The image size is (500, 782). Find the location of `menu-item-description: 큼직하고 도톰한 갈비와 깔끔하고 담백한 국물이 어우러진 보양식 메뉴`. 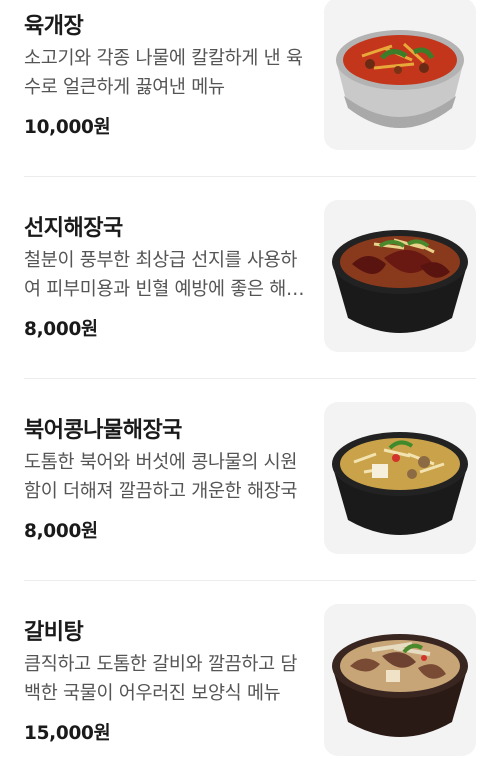

menu-item-description: 큼직하고 도톰한 갈비와 깔끔하고 담백한 국물이 어우러진 보양식 메뉴 is located at coordinates (161, 679).